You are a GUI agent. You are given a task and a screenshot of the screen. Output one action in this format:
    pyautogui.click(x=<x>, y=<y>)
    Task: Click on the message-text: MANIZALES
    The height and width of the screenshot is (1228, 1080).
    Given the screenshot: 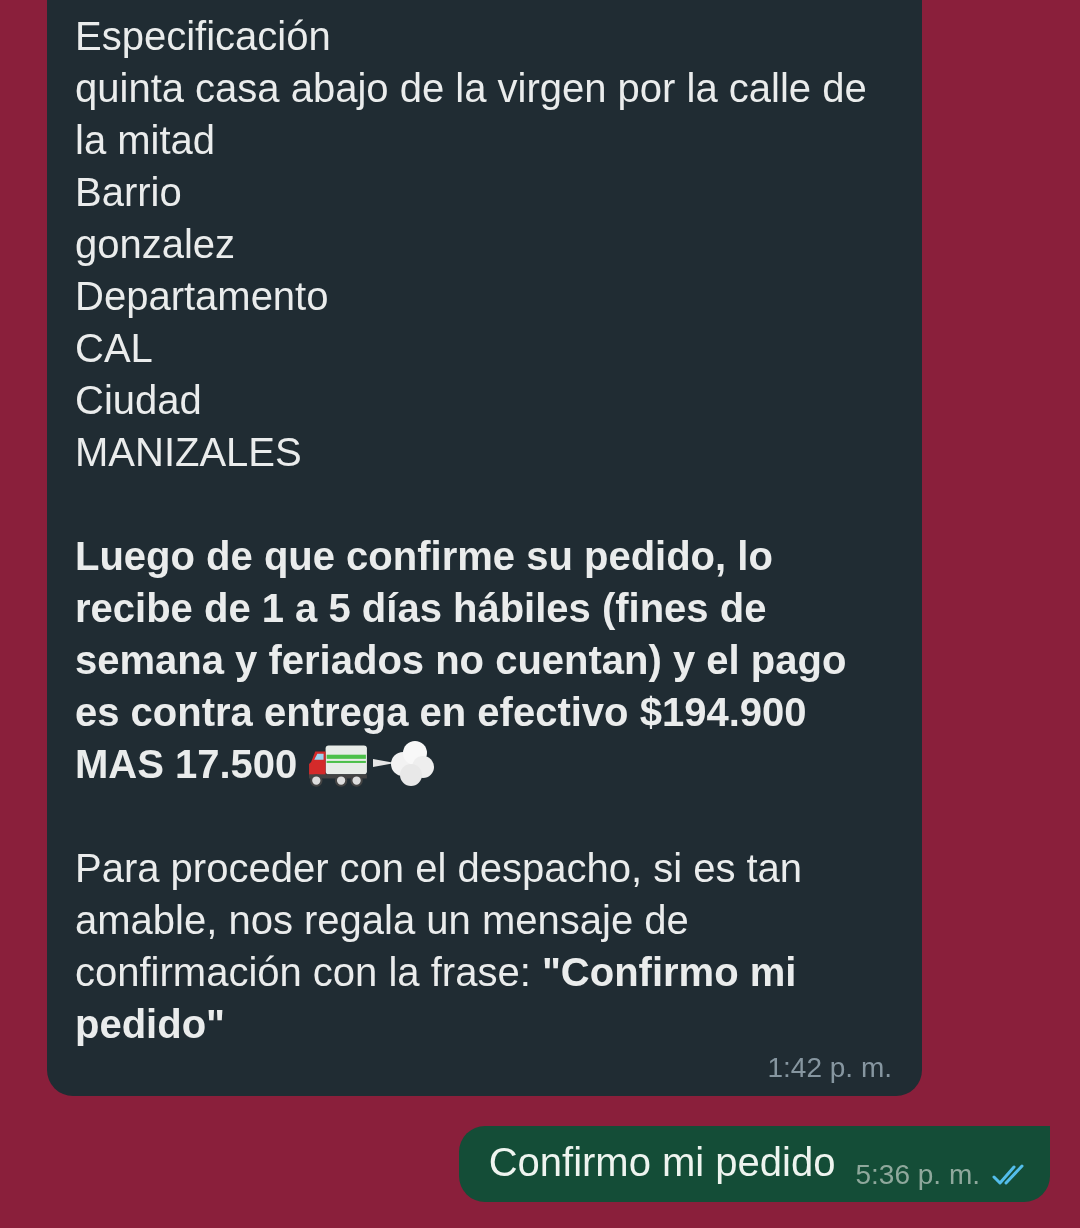 What is the action you would take?
    pyautogui.click(x=189, y=452)
    